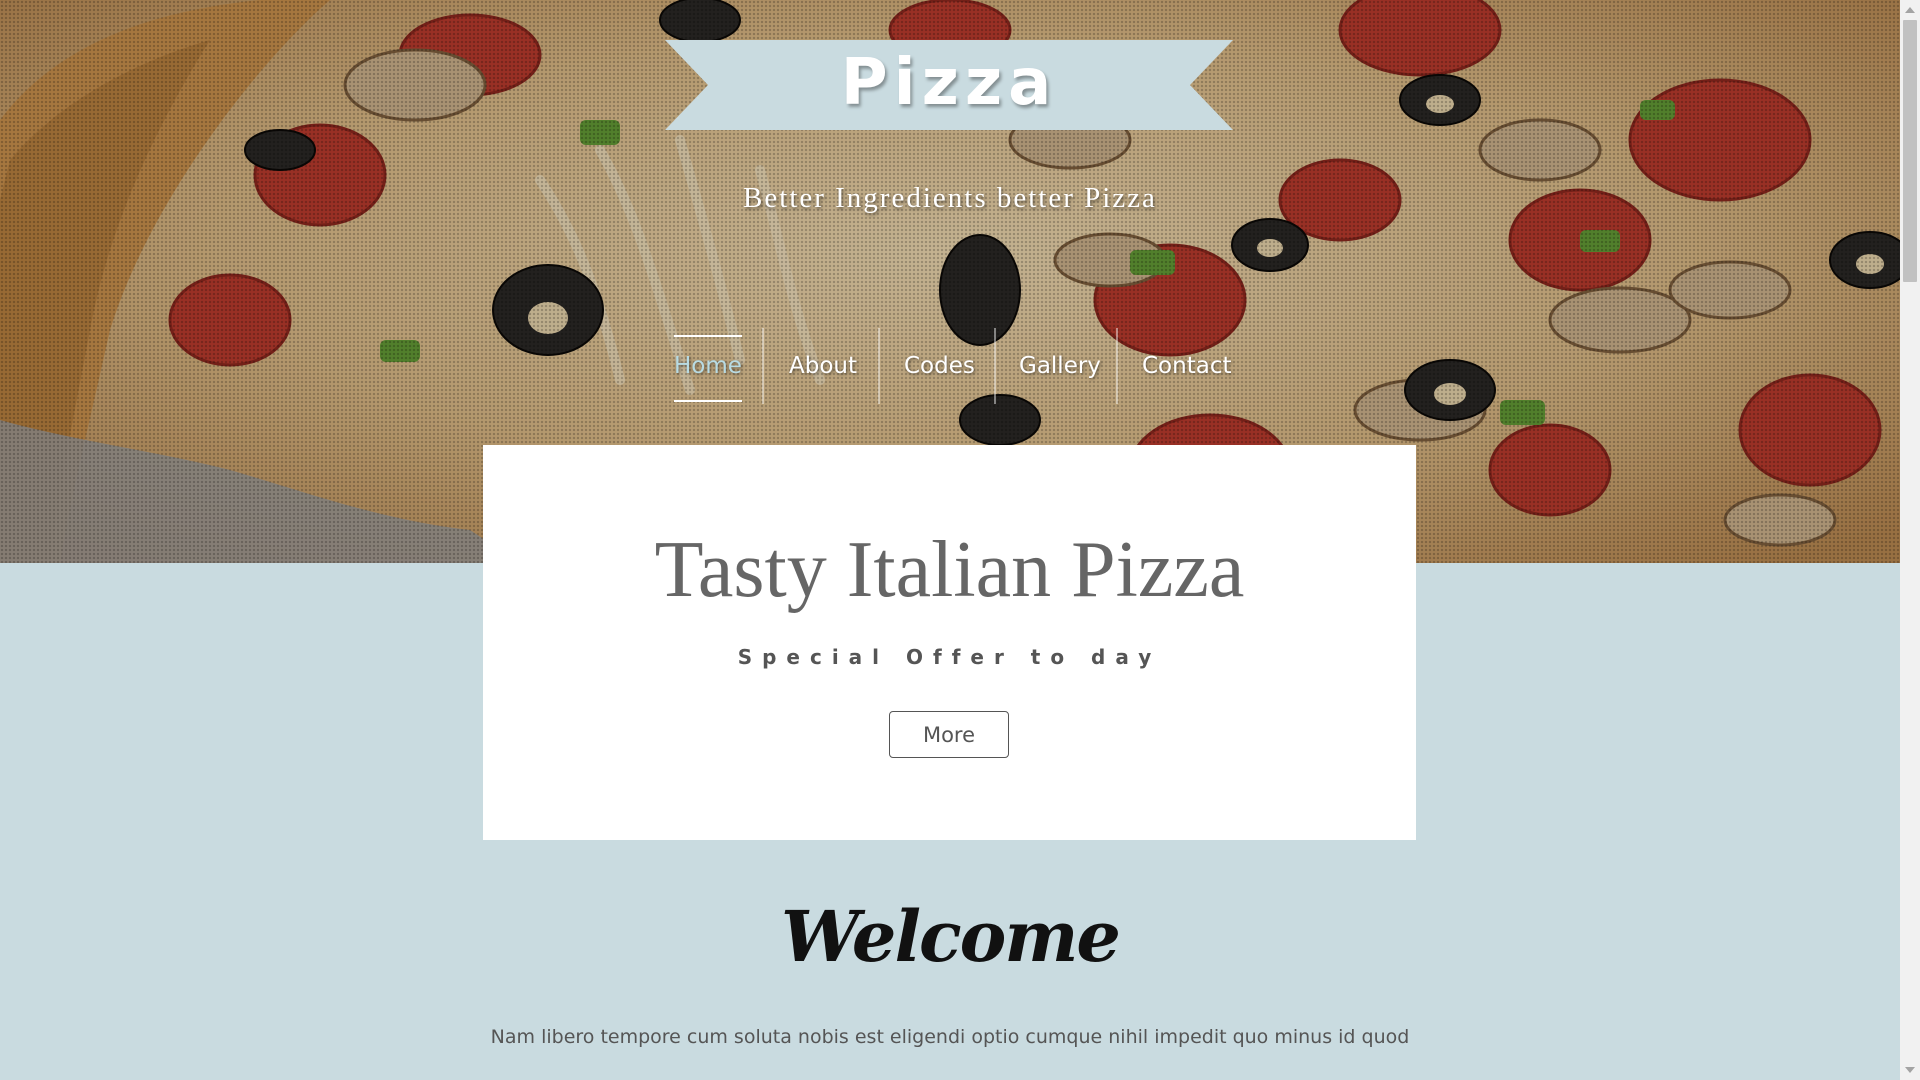  What do you see at coordinates (1910, 540) in the screenshot?
I see `vertical-scrollbar` at bounding box center [1910, 540].